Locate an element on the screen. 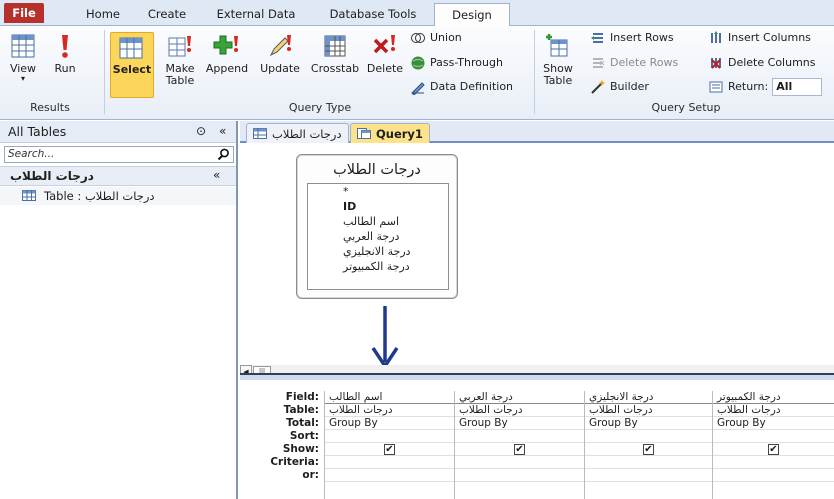 The width and height of the screenshot is (834, 499). nav-title: All Tables is located at coordinates (37, 131).